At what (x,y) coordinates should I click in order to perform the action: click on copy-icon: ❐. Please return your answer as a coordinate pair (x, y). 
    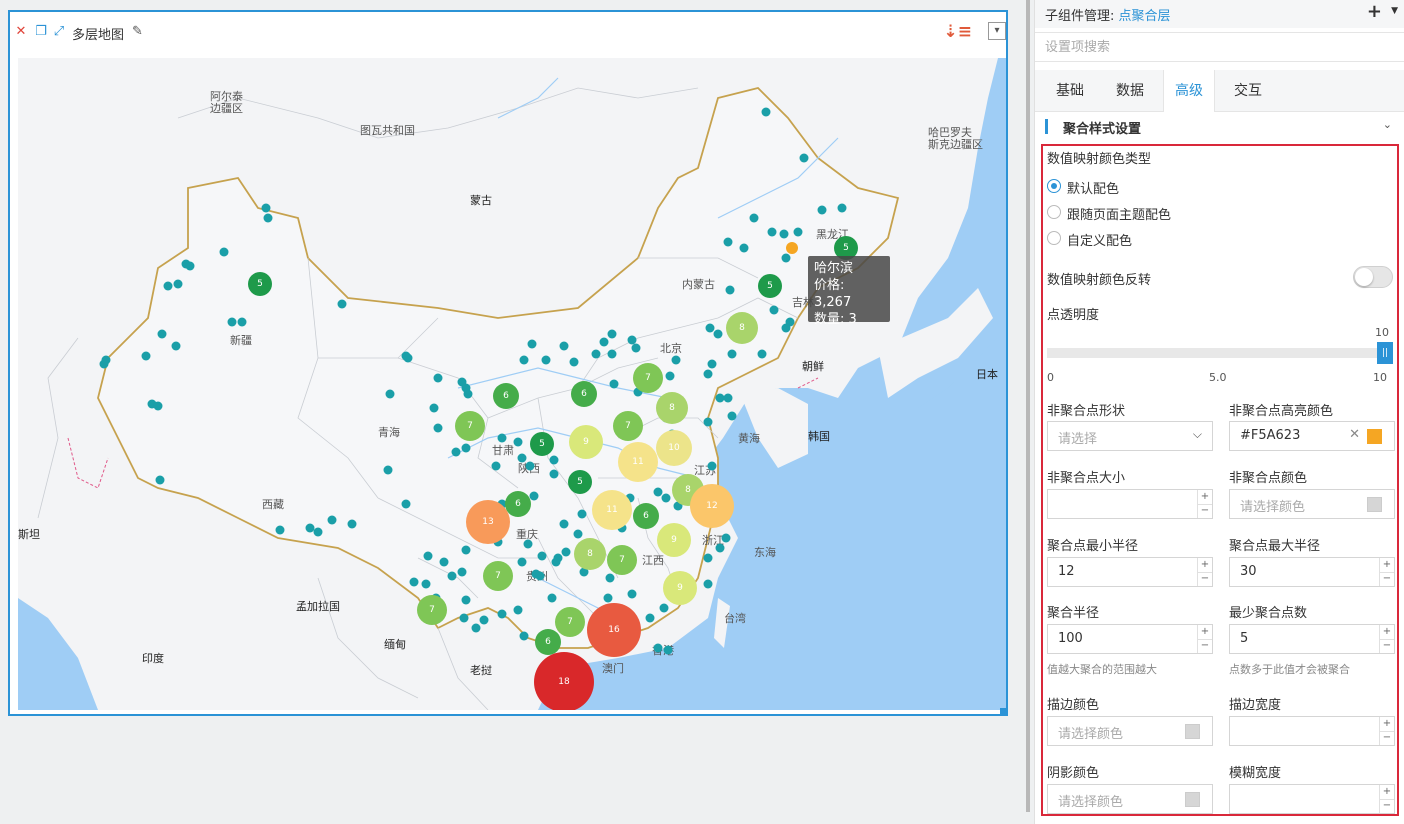
    Looking at the image, I should click on (41, 32).